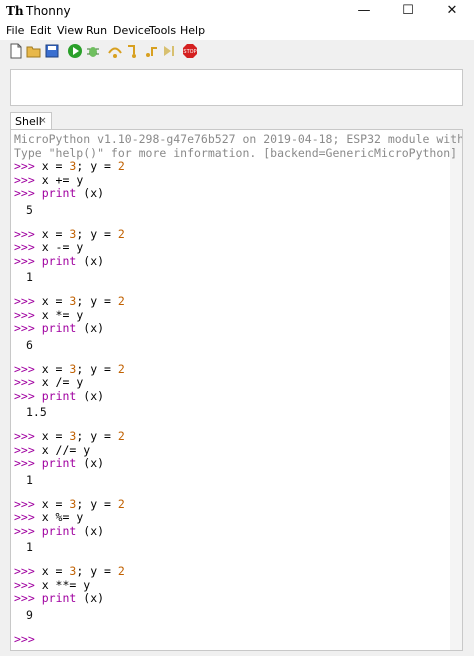 This screenshot has height=656, width=474. Describe the element at coordinates (408, 11) in the screenshot. I see `maximize-button: ☐` at that location.